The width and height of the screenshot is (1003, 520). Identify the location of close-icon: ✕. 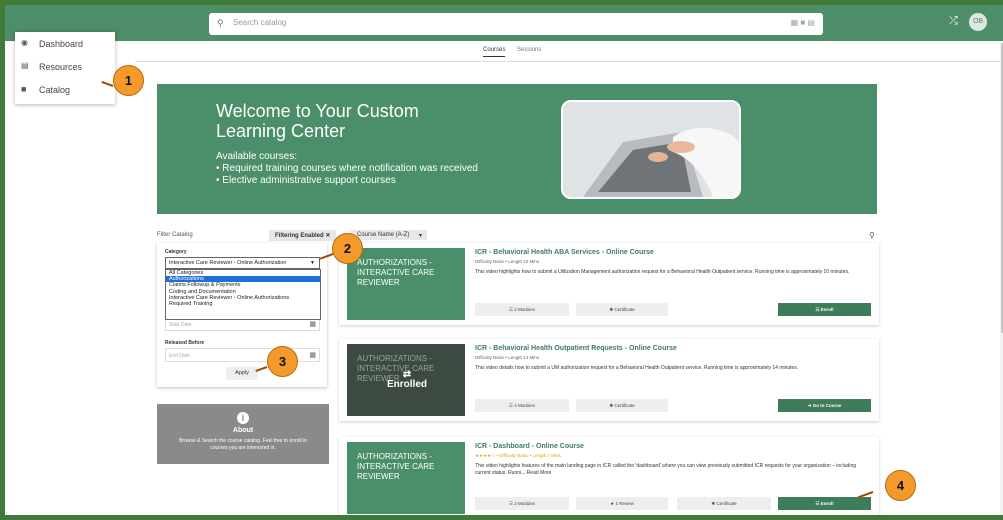
(327, 236).